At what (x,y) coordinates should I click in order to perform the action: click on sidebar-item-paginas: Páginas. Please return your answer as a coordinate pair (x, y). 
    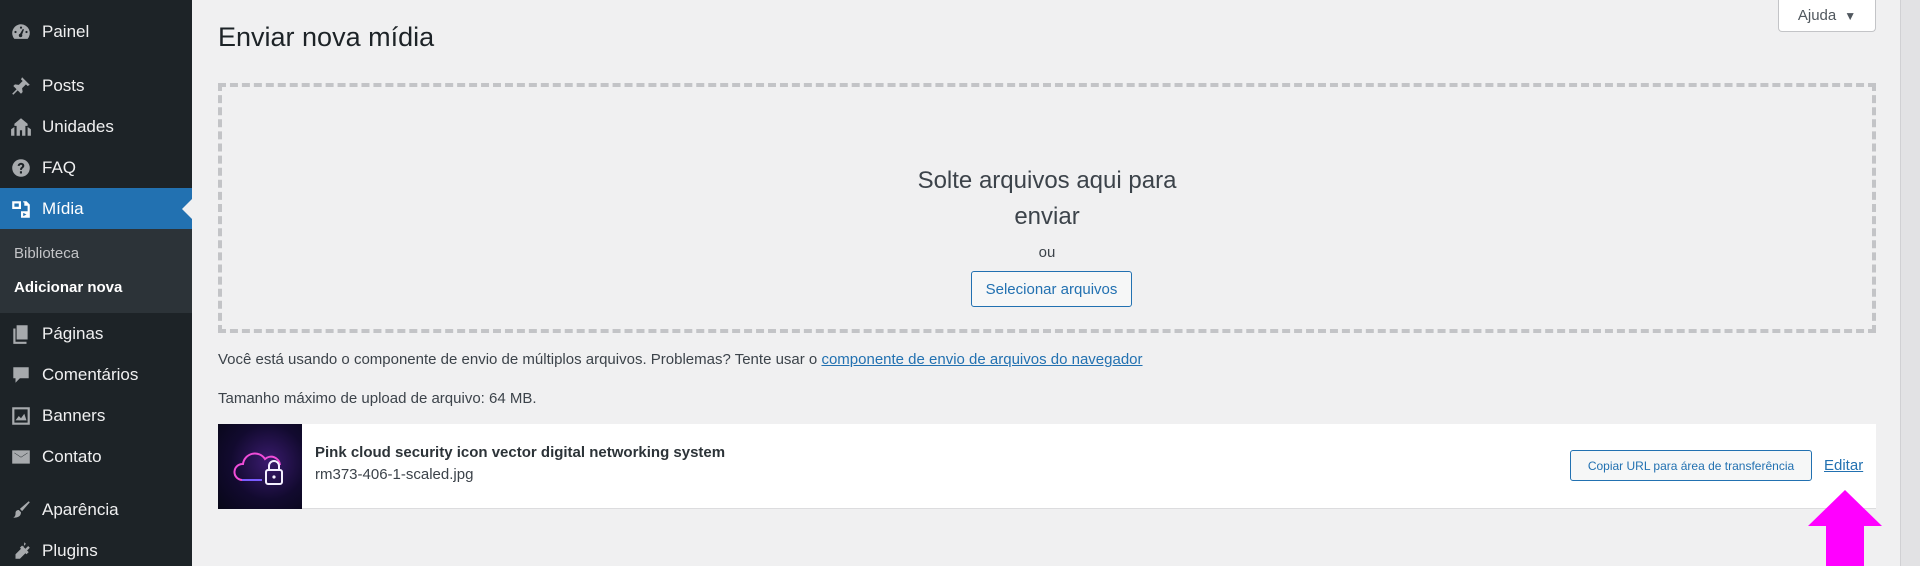
    Looking at the image, I should click on (96, 333).